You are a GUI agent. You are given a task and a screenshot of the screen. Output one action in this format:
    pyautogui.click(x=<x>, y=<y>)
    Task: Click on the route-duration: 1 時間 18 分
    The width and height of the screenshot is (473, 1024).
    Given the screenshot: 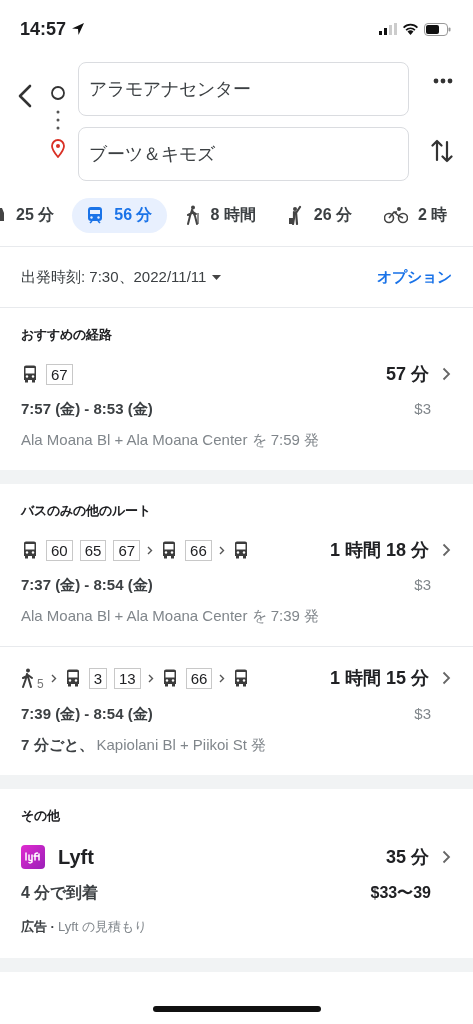 What is the action you would take?
    pyautogui.click(x=379, y=550)
    